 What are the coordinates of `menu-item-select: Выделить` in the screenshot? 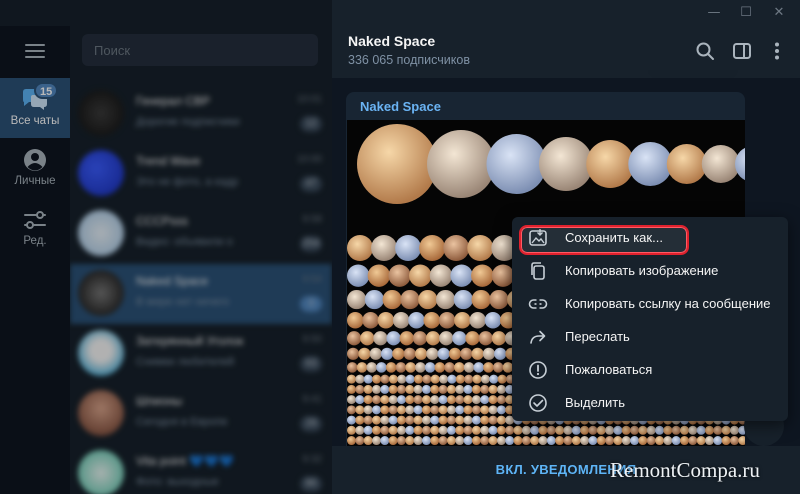 It's located at (650, 402).